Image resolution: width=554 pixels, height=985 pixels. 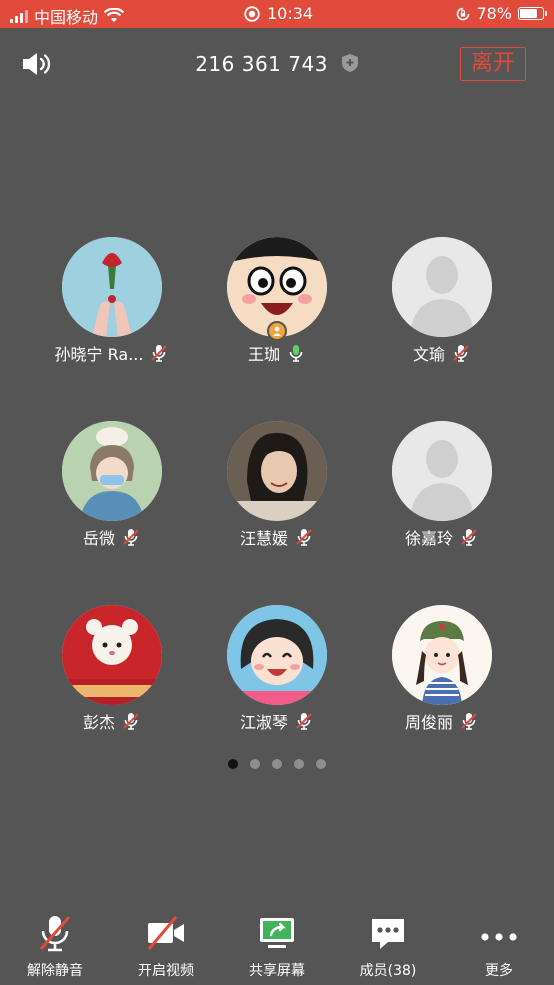 I want to click on meeting-header: 216 361 743 离开, so click(x=277, y=64).